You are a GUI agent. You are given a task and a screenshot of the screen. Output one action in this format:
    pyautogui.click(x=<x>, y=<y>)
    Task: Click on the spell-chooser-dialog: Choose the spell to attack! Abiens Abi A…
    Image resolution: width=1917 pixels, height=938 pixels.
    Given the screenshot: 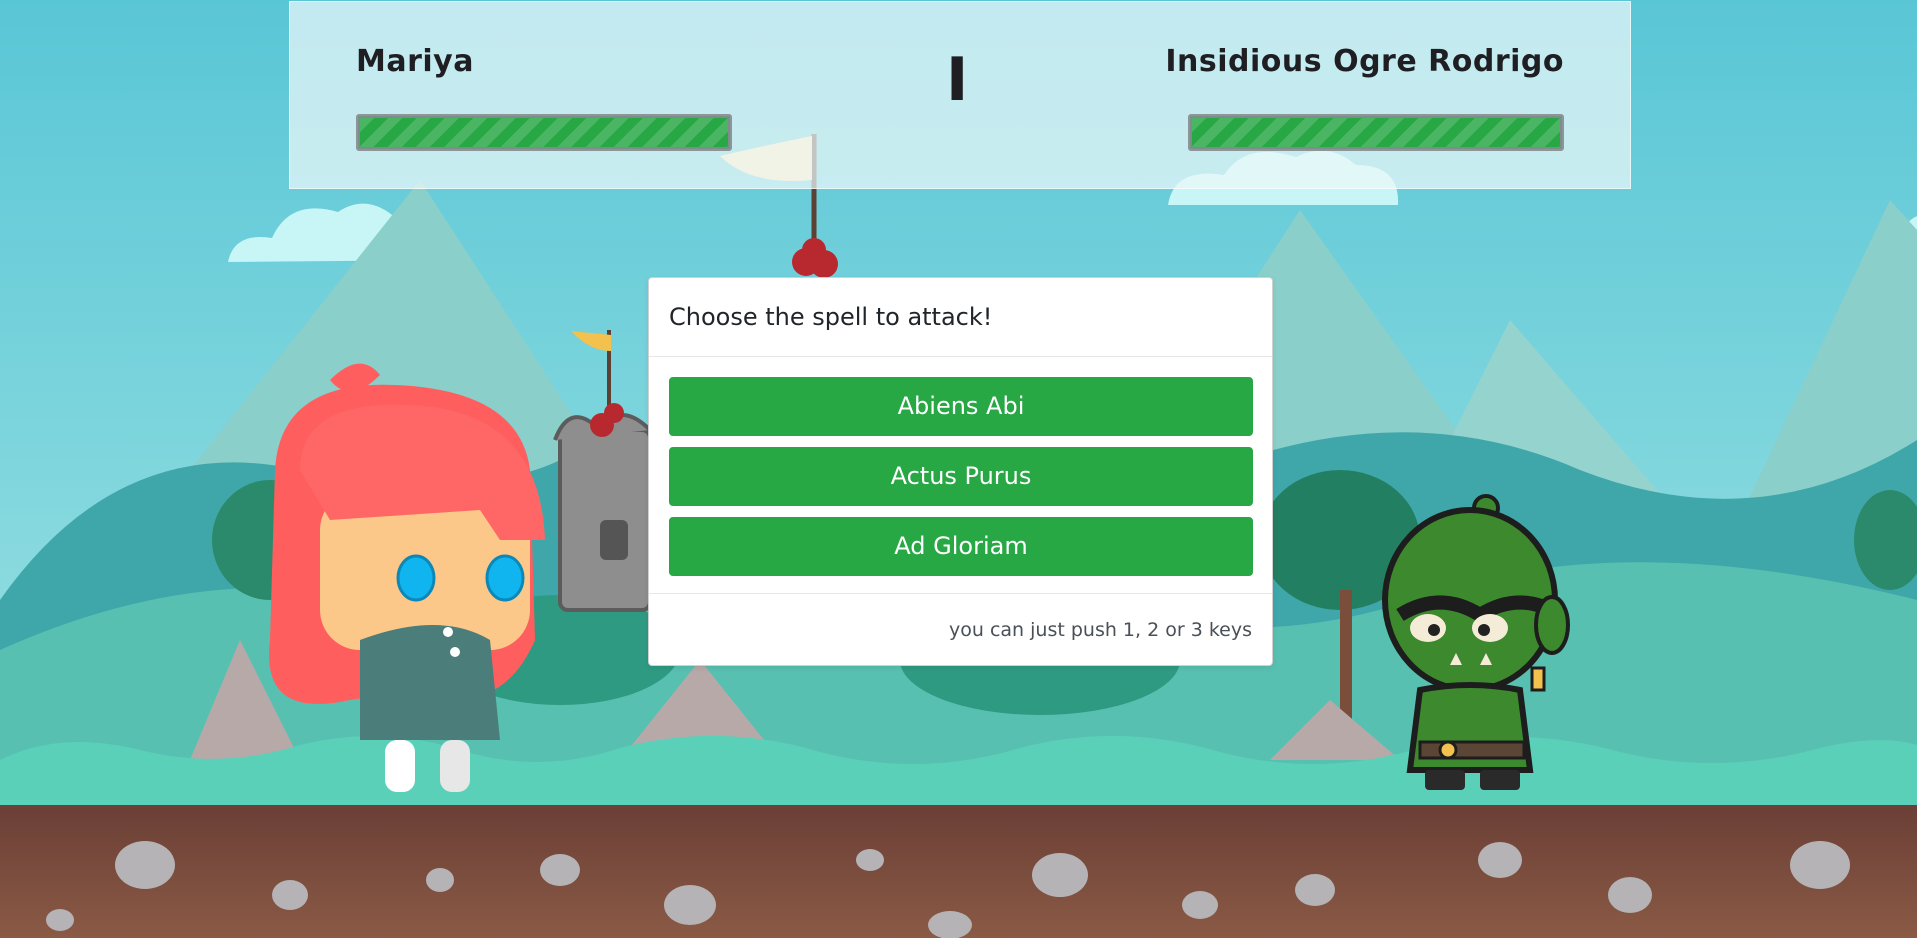 What is the action you would take?
    pyautogui.click(x=960, y=471)
    